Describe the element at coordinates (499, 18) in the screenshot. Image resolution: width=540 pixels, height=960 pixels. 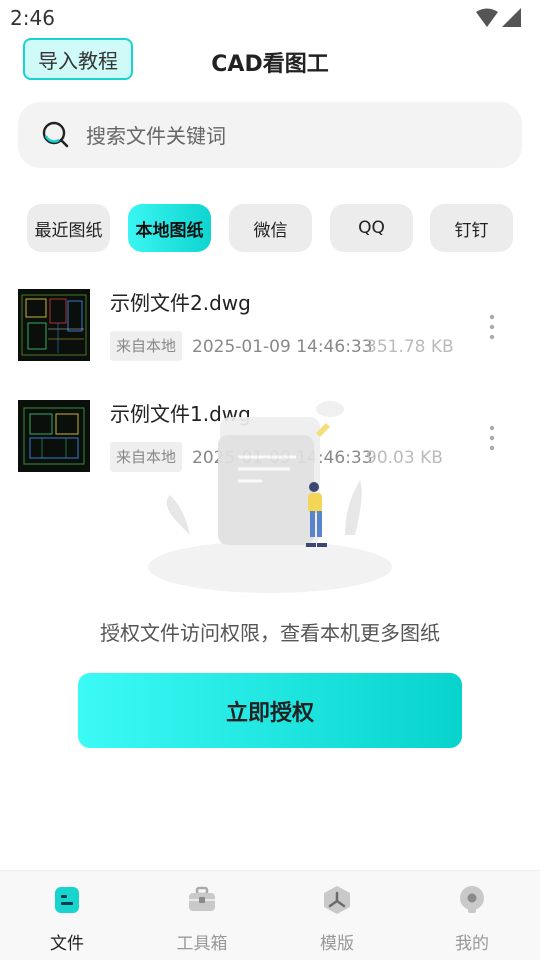
I see `status-icons` at that location.